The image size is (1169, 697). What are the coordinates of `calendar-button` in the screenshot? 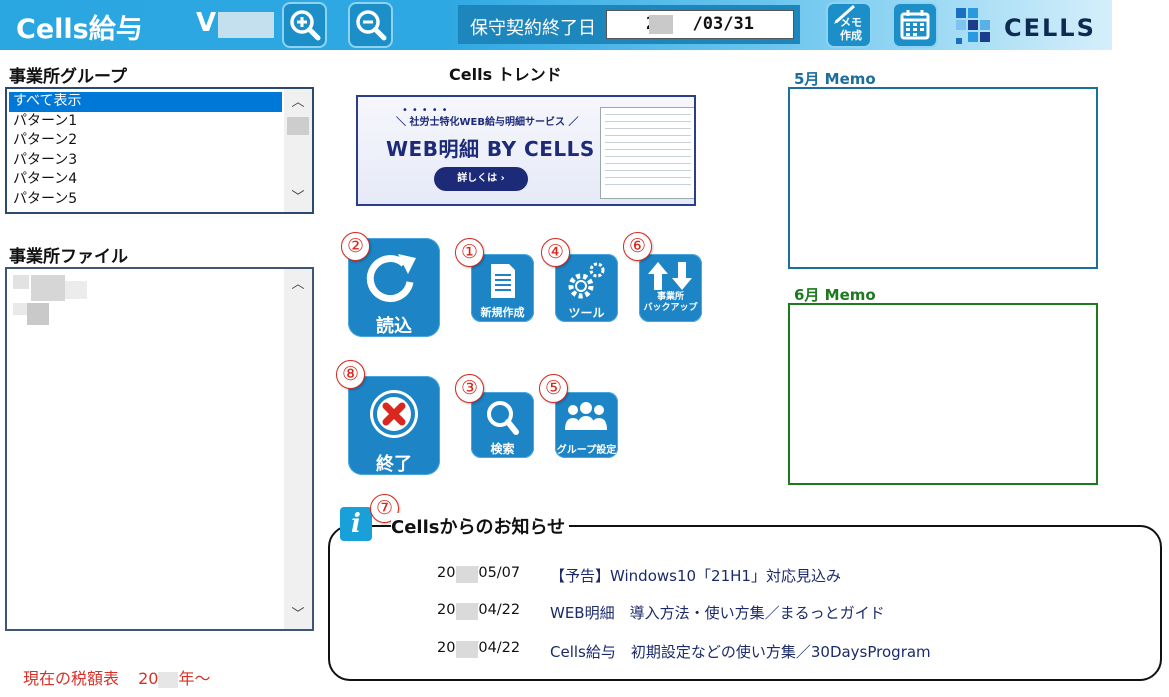 It's located at (915, 25).